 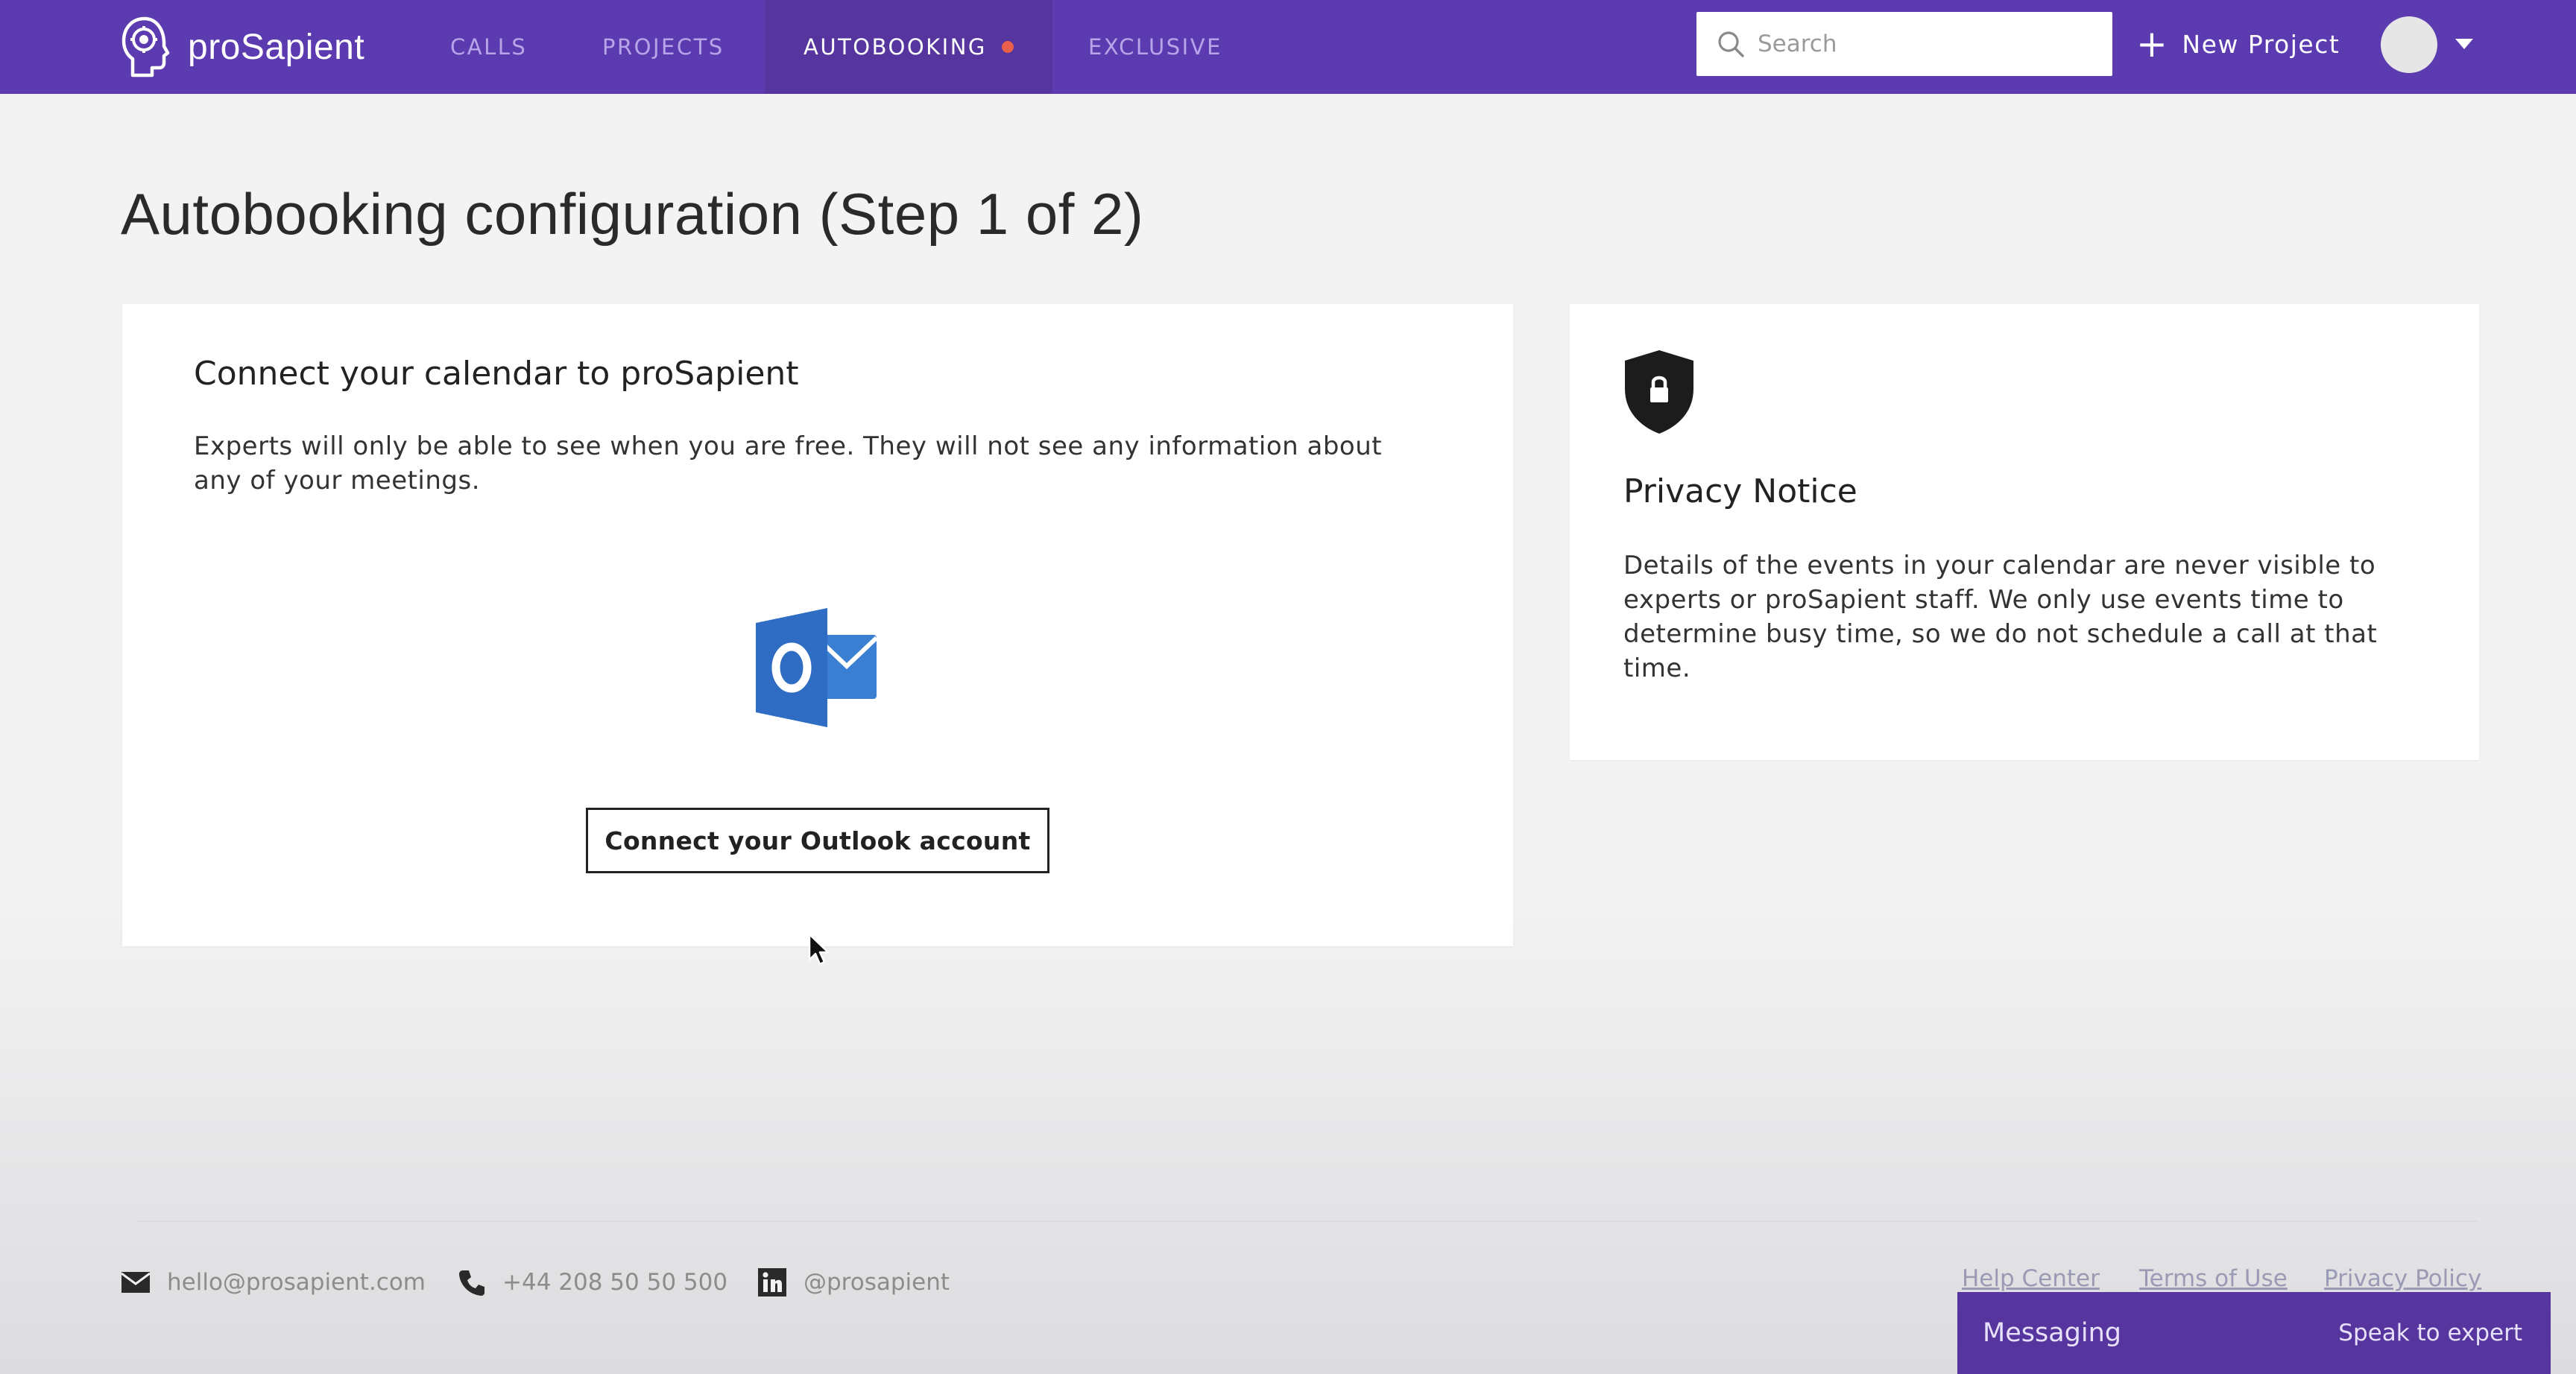 I want to click on footer-email: hello@prosapient.com, so click(x=274, y=1282).